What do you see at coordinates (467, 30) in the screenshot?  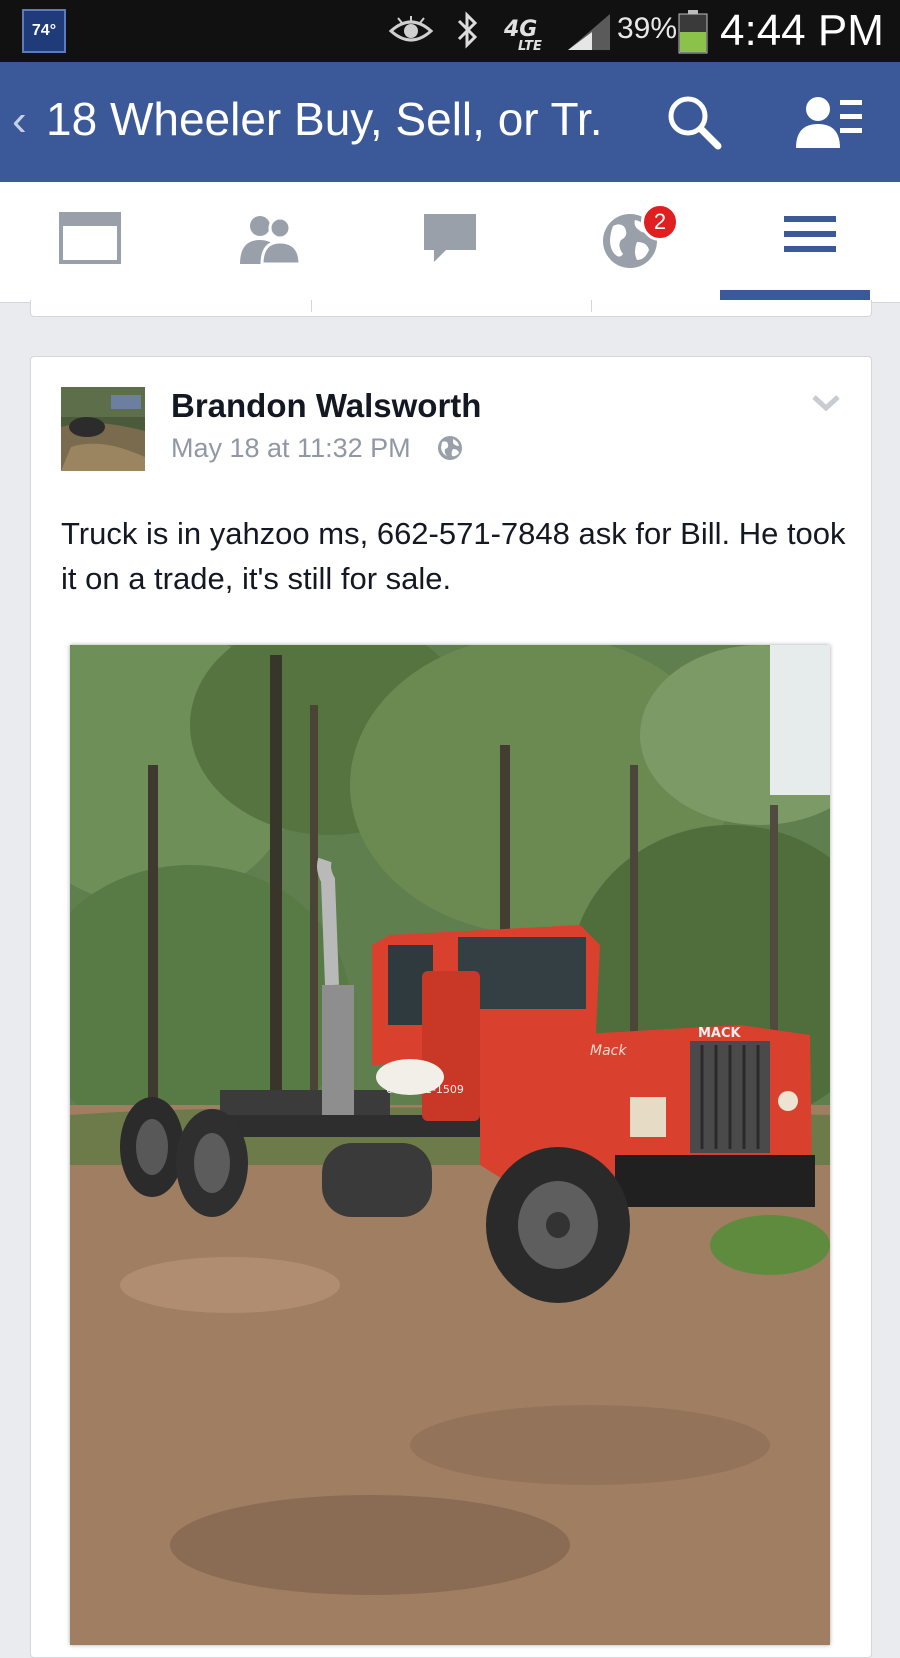 I see `bluetooth-icon` at bounding box center [467, 30].